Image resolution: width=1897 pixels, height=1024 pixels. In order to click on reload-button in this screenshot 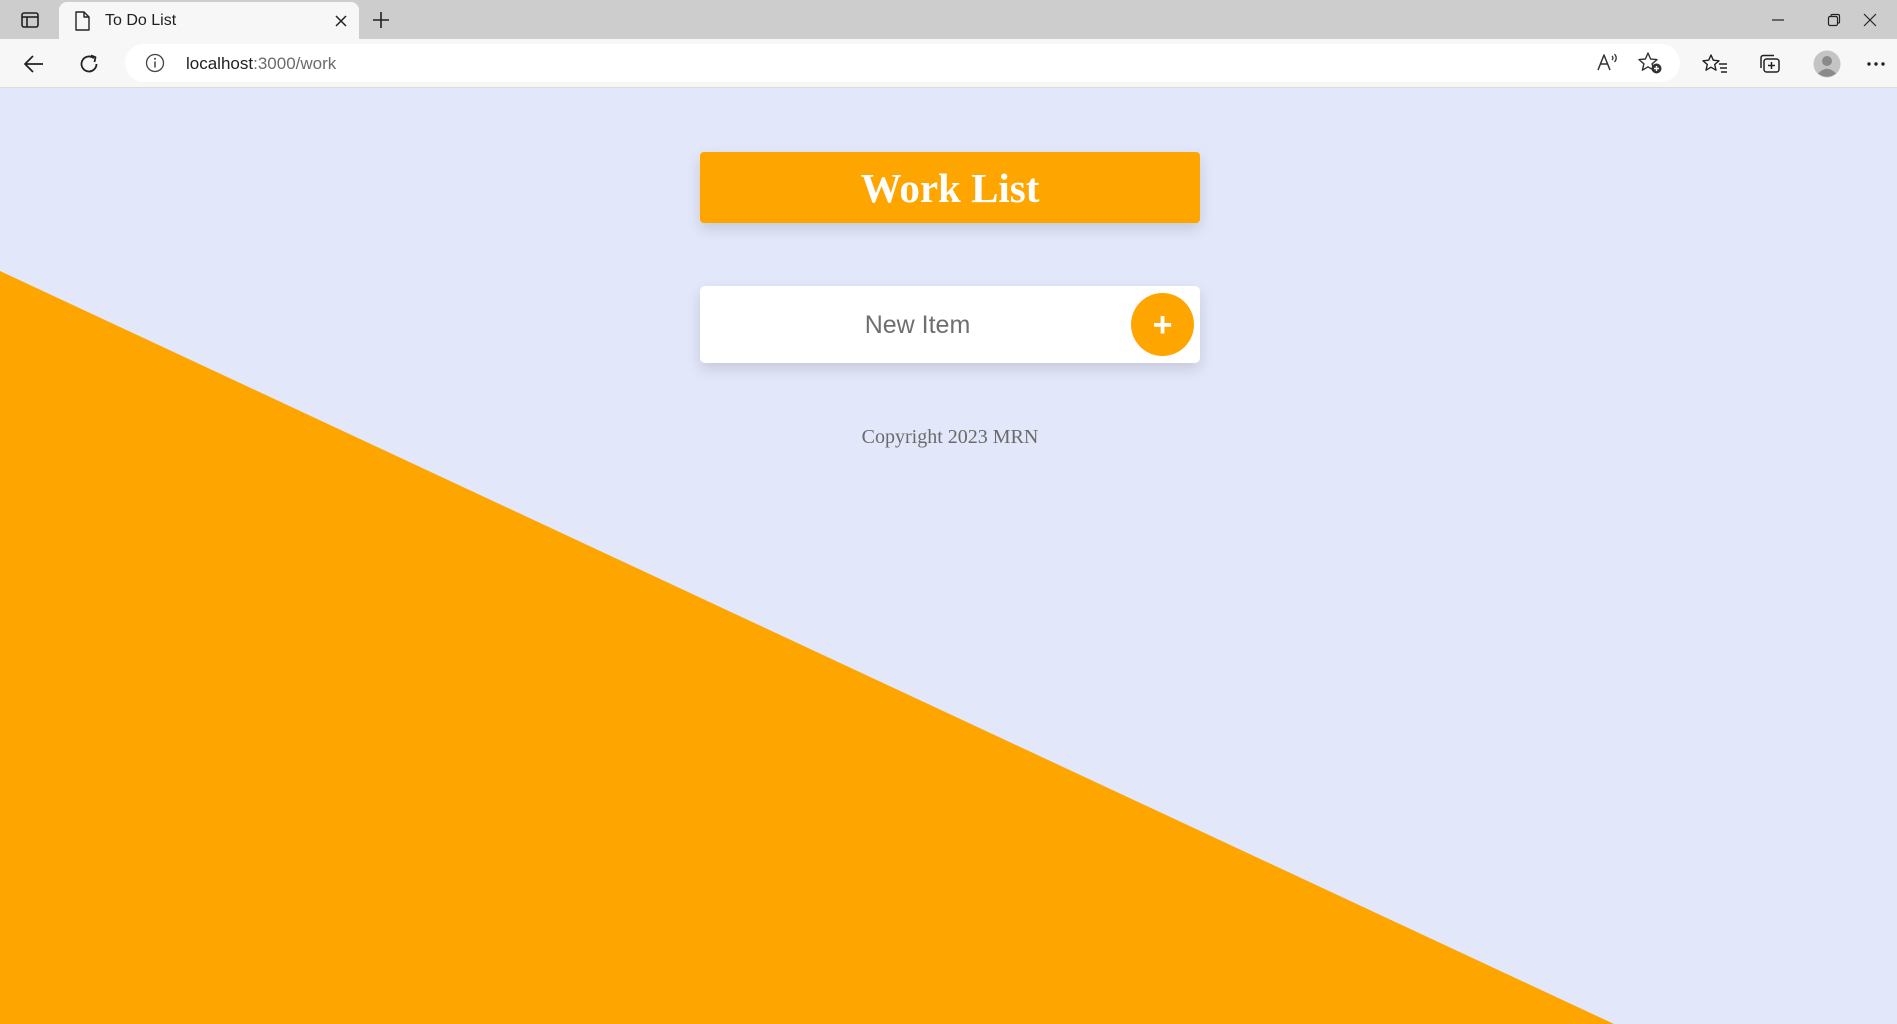, I will do `click(89, 64)`.